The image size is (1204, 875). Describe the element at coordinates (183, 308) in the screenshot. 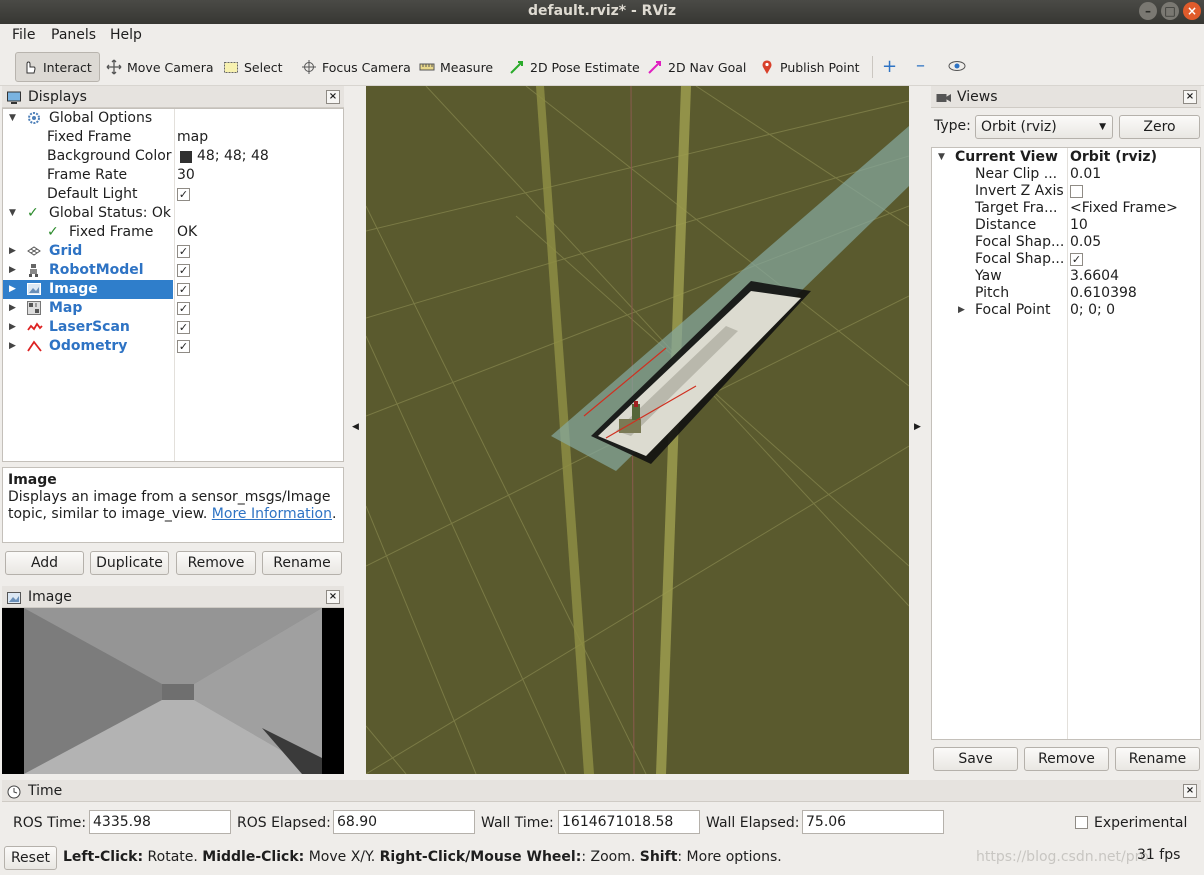

I see `map-checkbox: ✓` at that location.